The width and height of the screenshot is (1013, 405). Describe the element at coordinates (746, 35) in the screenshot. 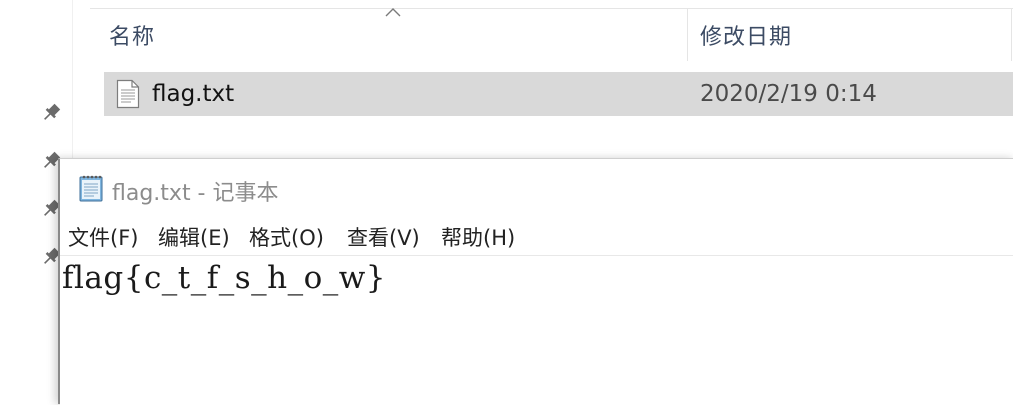

I see `column-header-modified: 修改日期` at that location.